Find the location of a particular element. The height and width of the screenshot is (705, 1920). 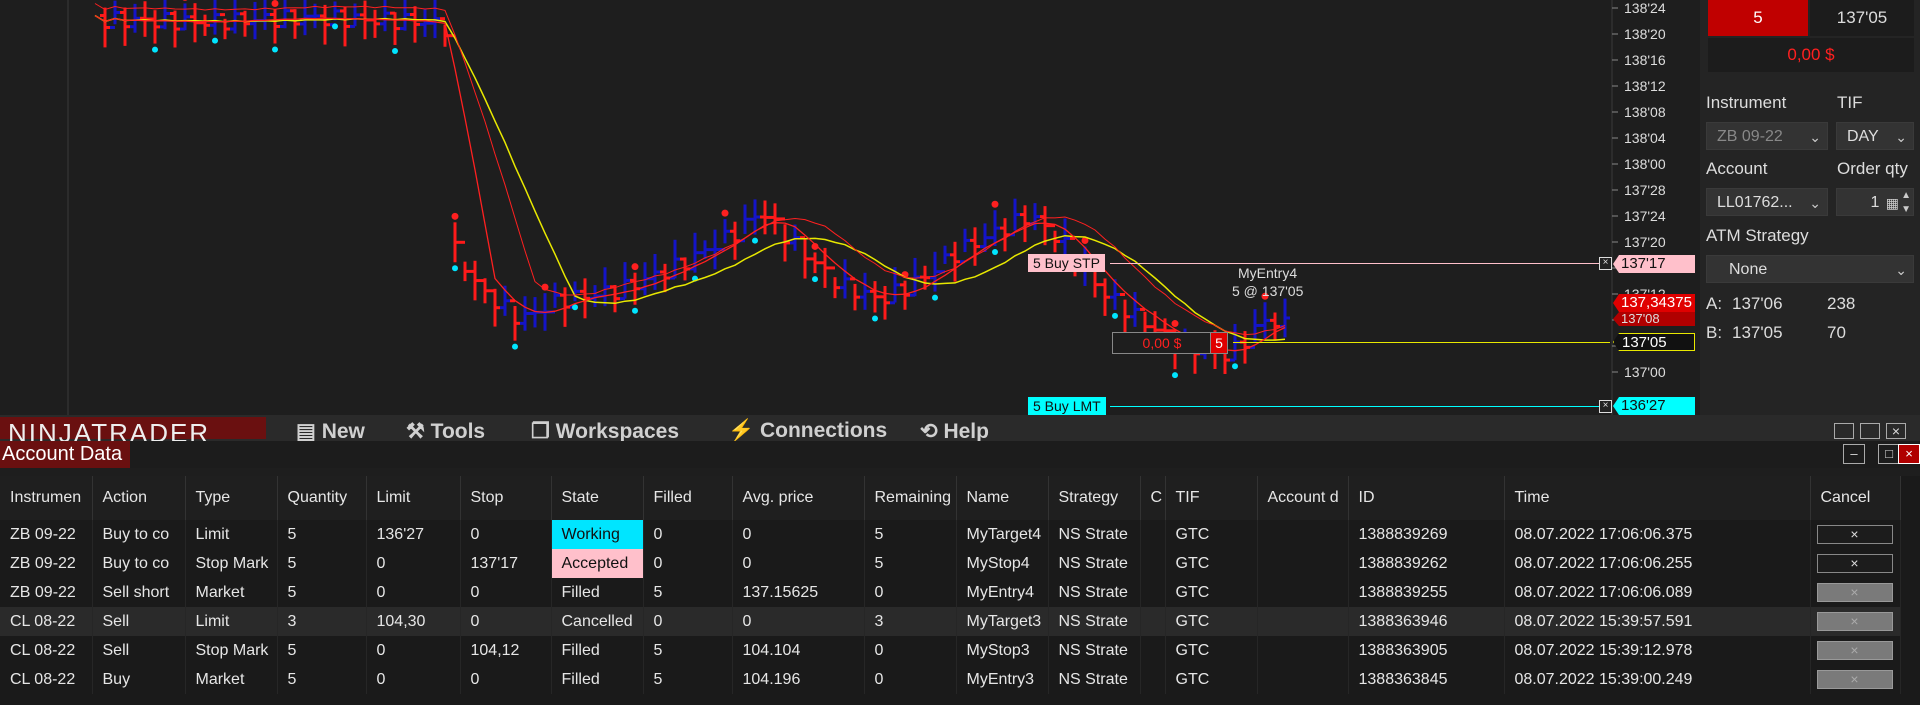

menu-tools: ⚒ Tools is located at coordinates (445, 430).